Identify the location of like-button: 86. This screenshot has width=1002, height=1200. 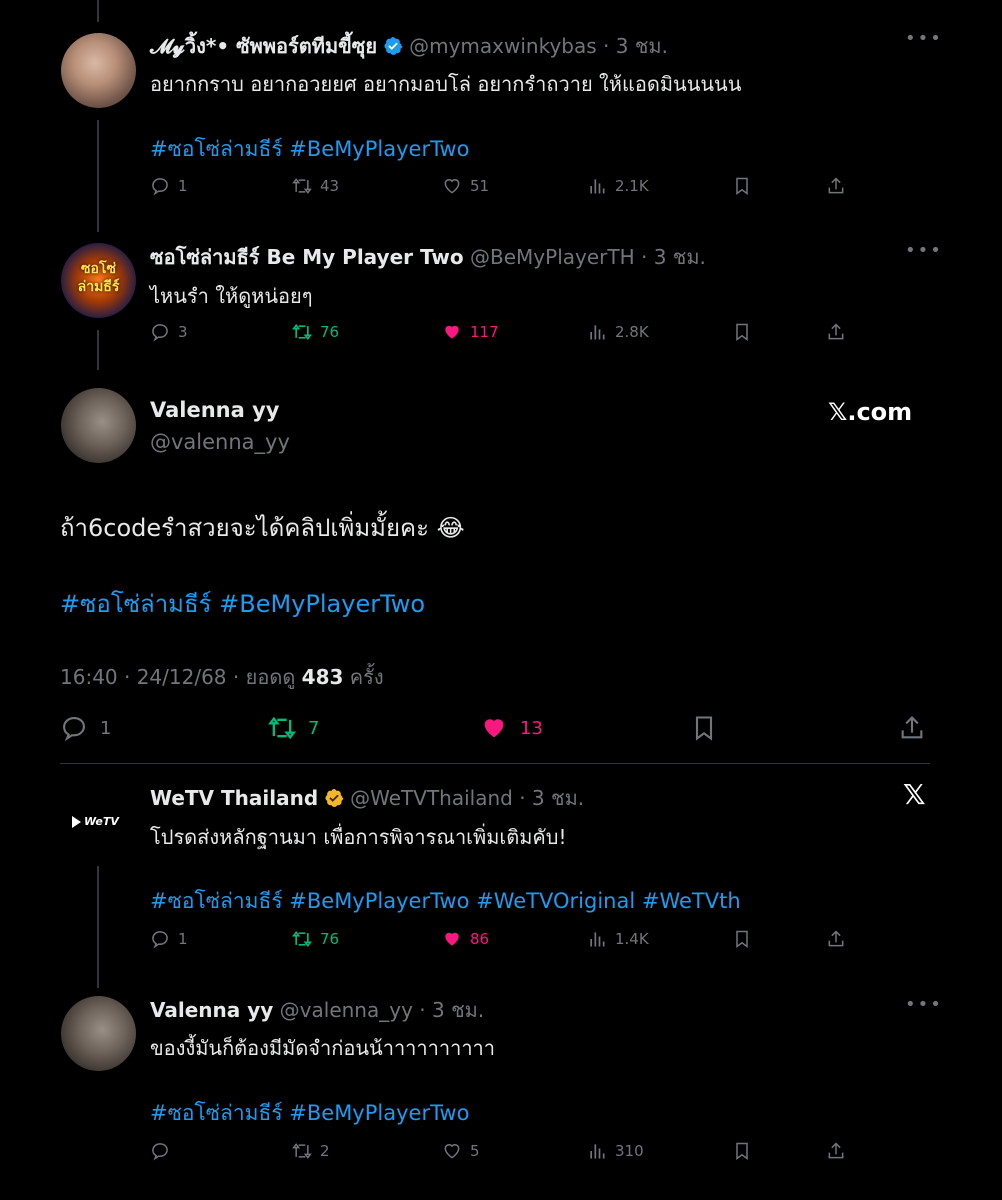
(465, 939).